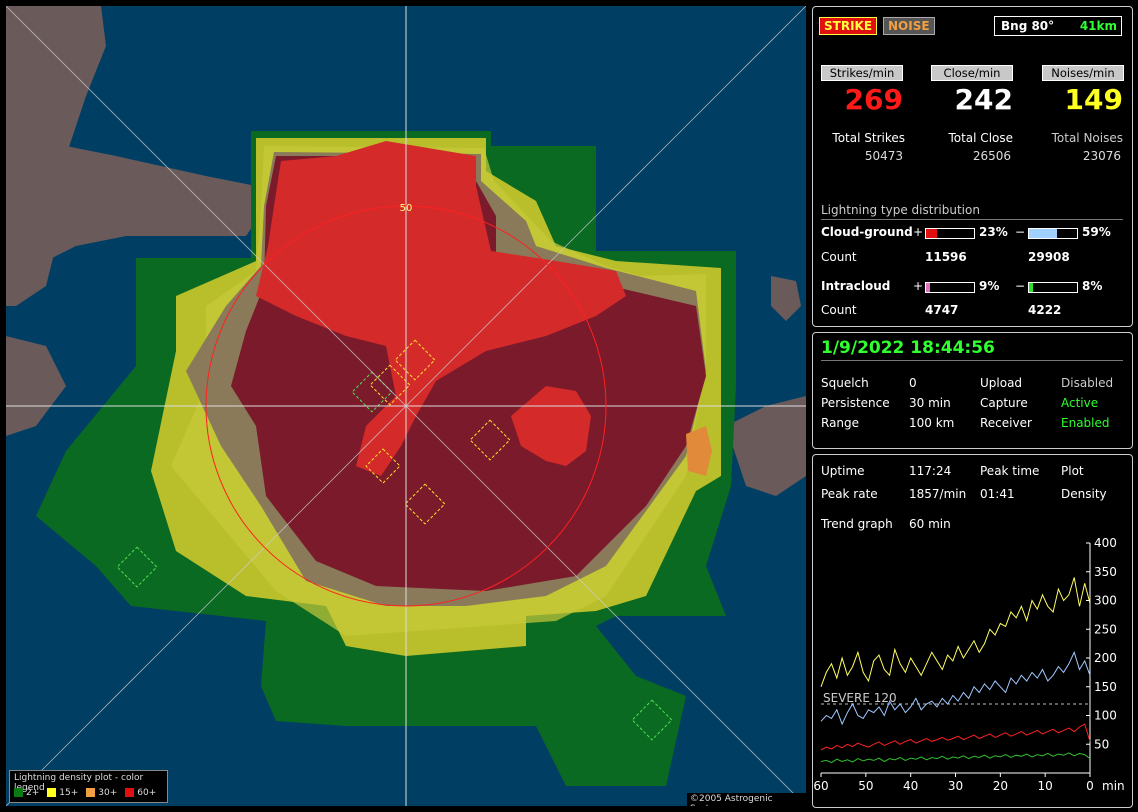  I want to click on x-tick-label: 50, so click(865, 786).